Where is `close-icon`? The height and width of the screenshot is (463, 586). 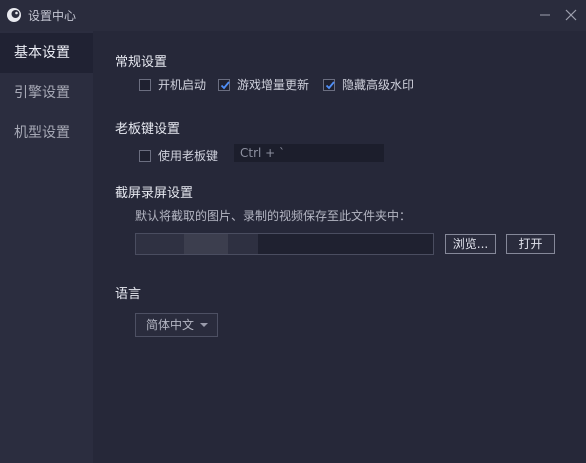 close-icon is located at coordinates (571, 15).